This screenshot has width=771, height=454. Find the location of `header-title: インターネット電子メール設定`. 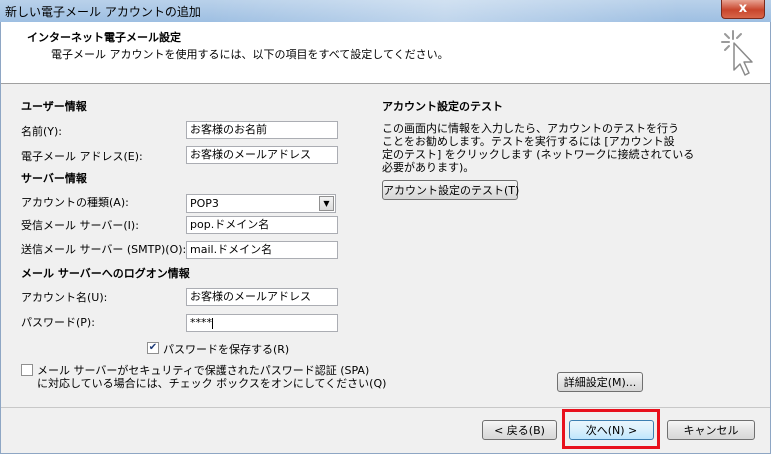

header-title: インターネット電子メール設定 is located at coordinates (104, 37).